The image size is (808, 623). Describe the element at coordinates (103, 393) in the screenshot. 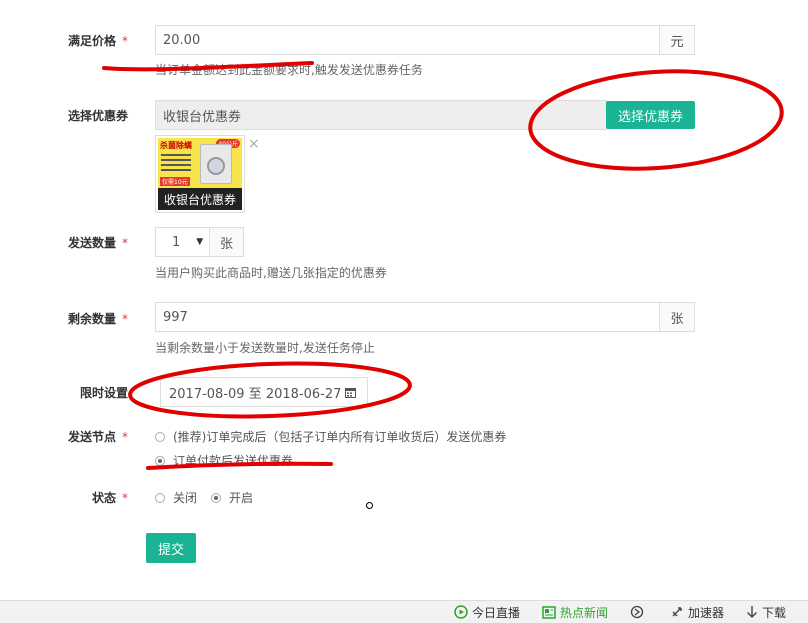

I see `time-limit-label: 限时设置` at that location.